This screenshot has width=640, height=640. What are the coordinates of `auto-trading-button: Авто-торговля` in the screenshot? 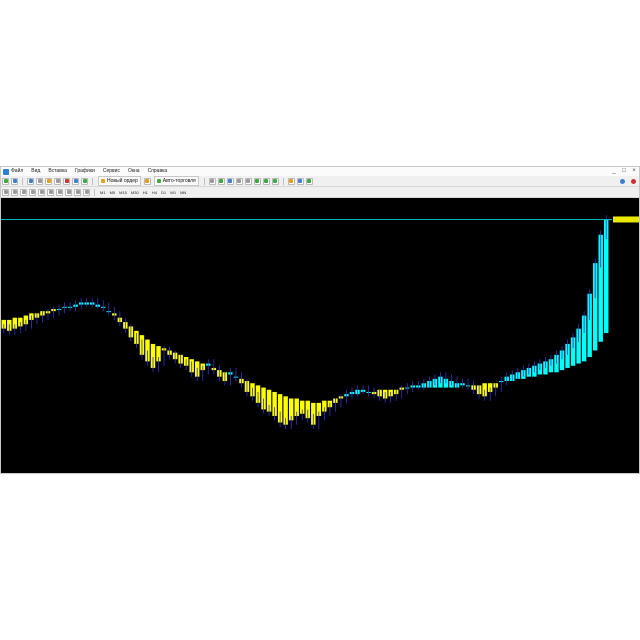 It's located at (176, 181).